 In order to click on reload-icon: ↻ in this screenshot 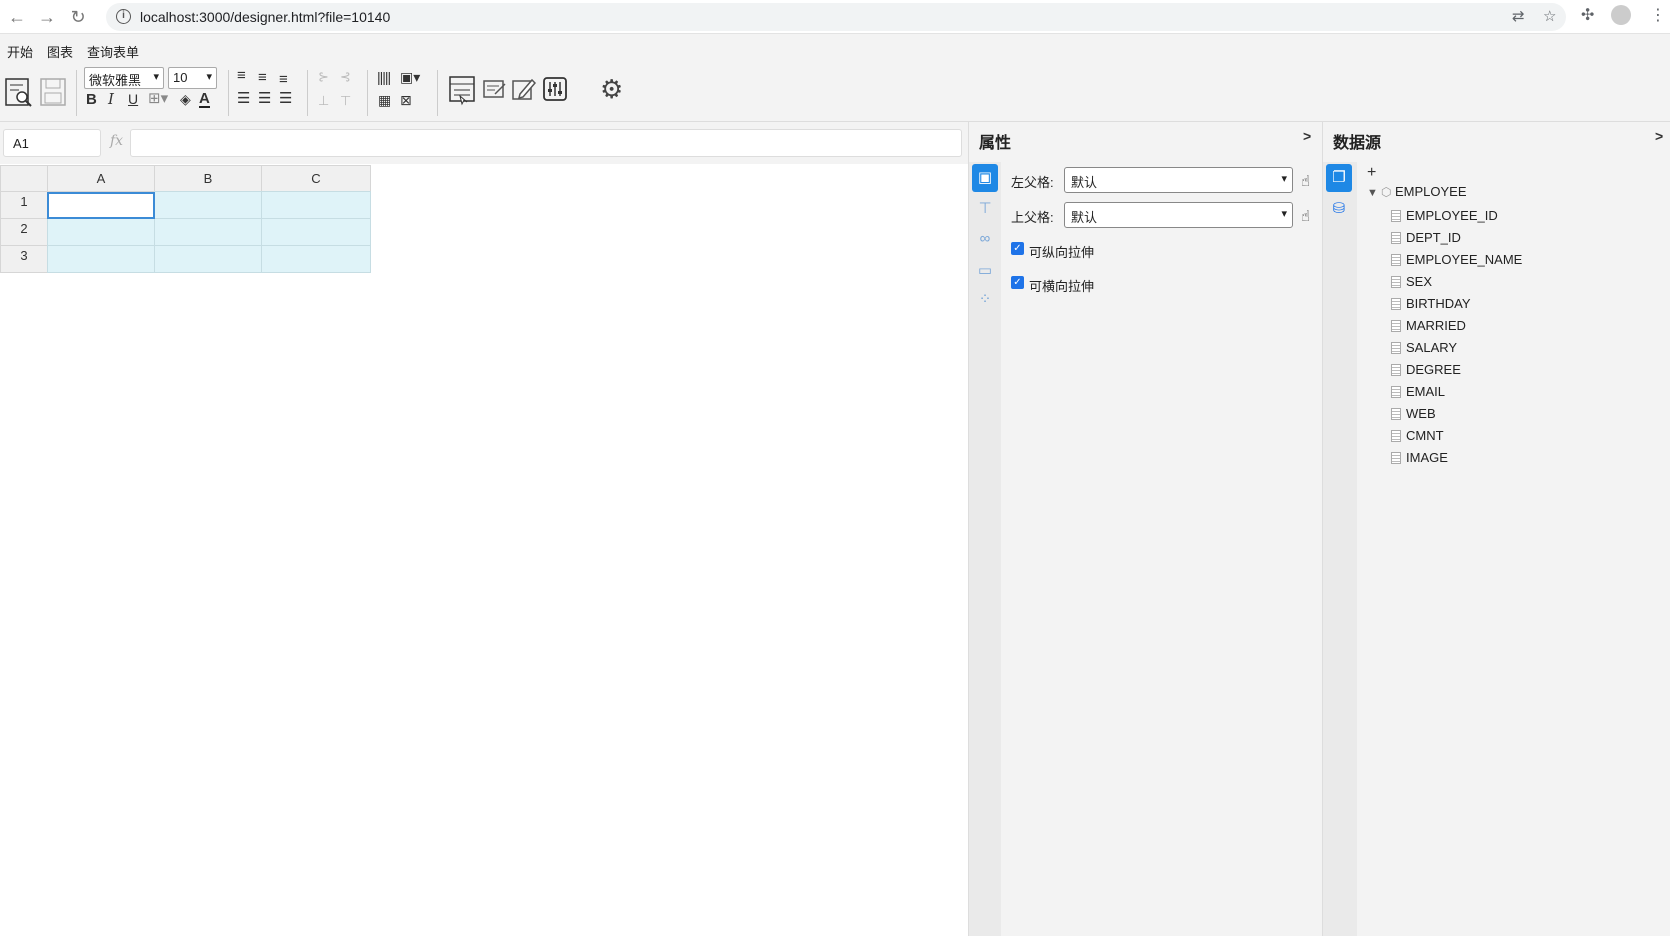, I will do `click(78, 17)`.